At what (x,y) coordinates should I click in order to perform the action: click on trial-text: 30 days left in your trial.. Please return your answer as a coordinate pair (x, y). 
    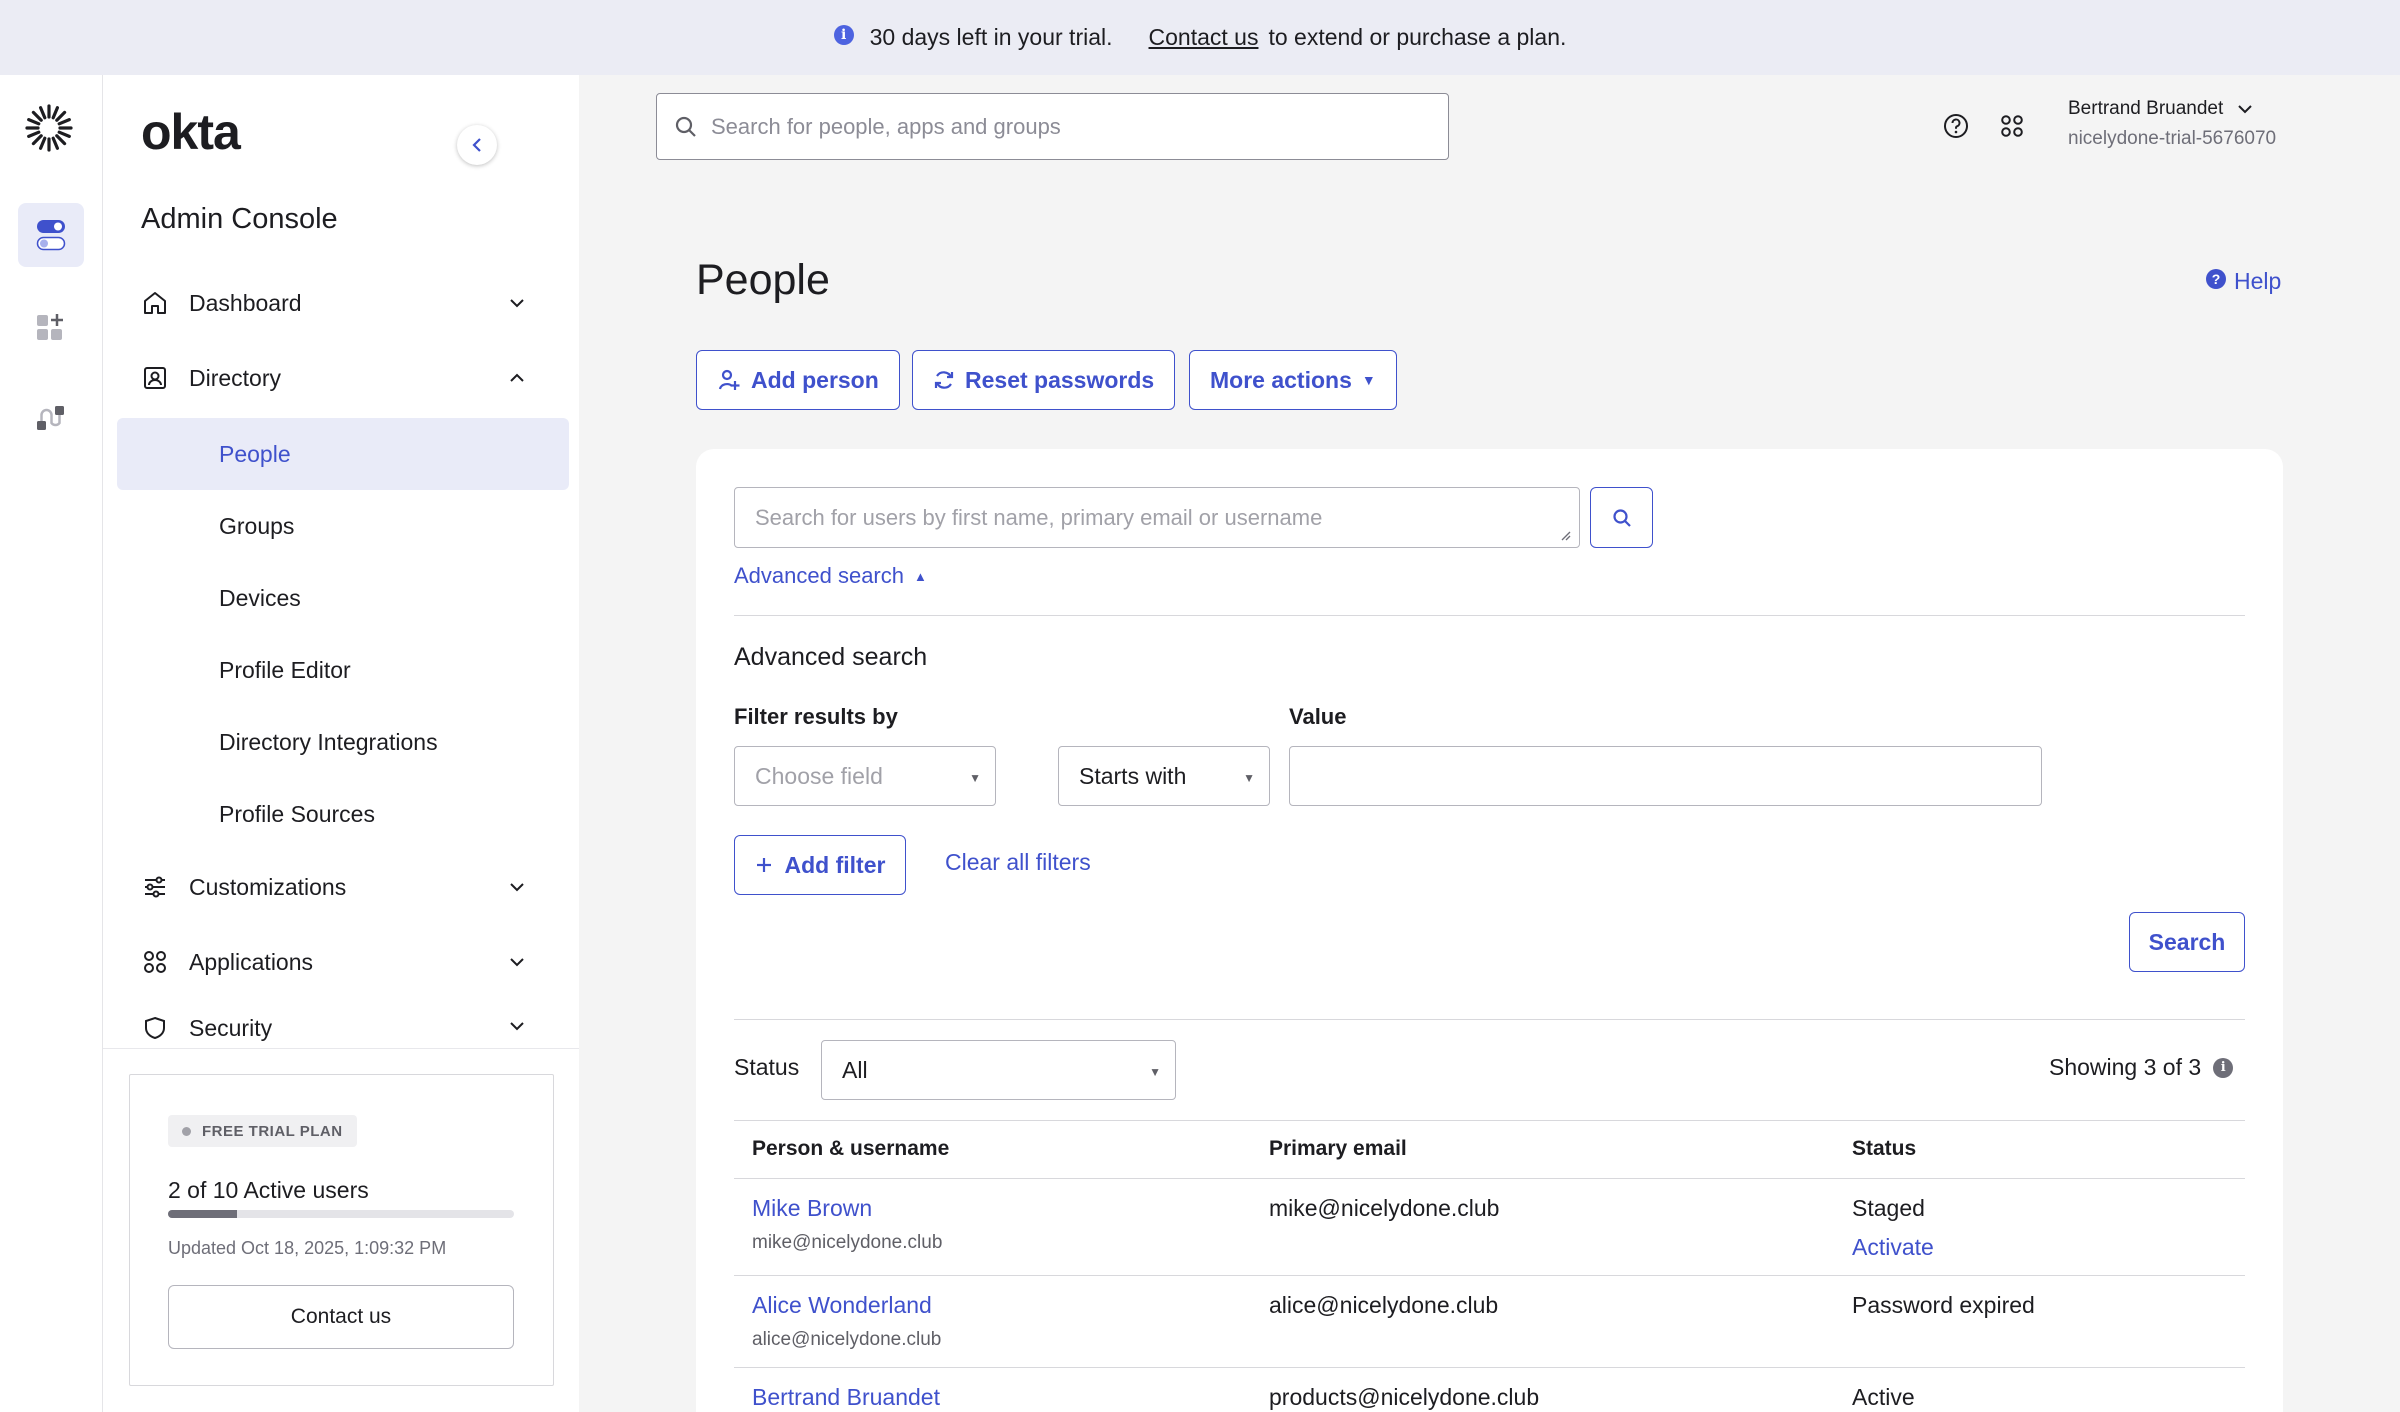
    Looking at the image, I should click on (991, 37).